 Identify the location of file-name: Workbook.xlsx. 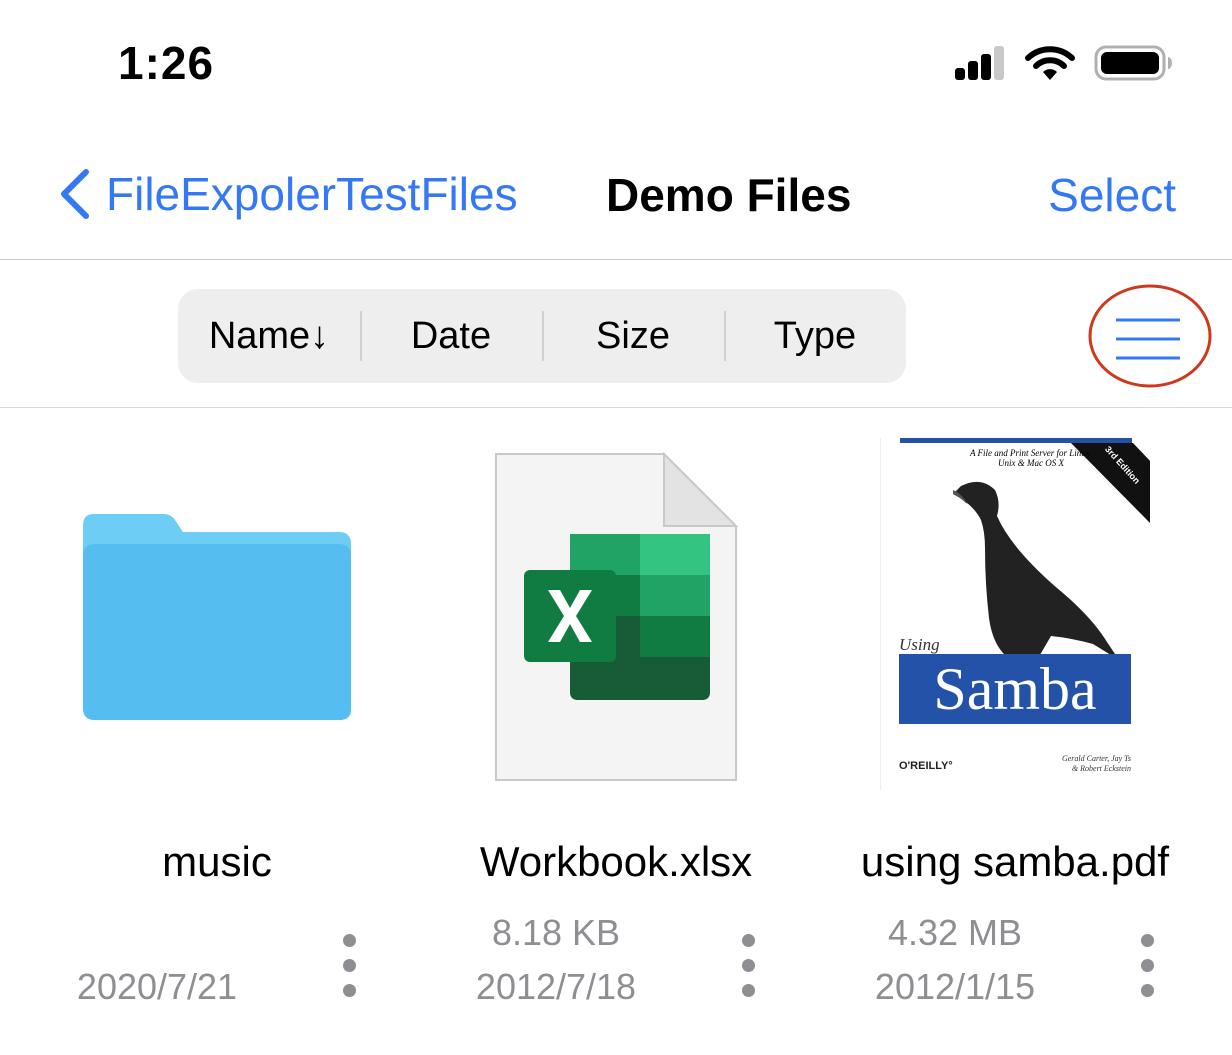
(616, 861).